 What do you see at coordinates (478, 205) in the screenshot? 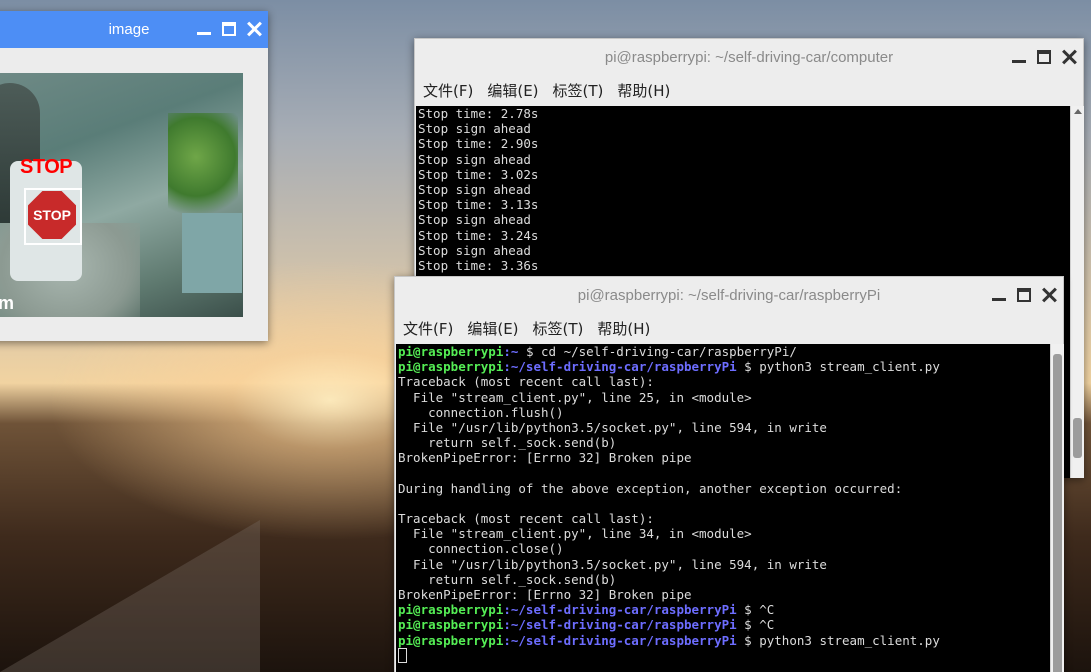
I see `terminal-line: Stop time: 3.13s` at bounding box center [478, 205].